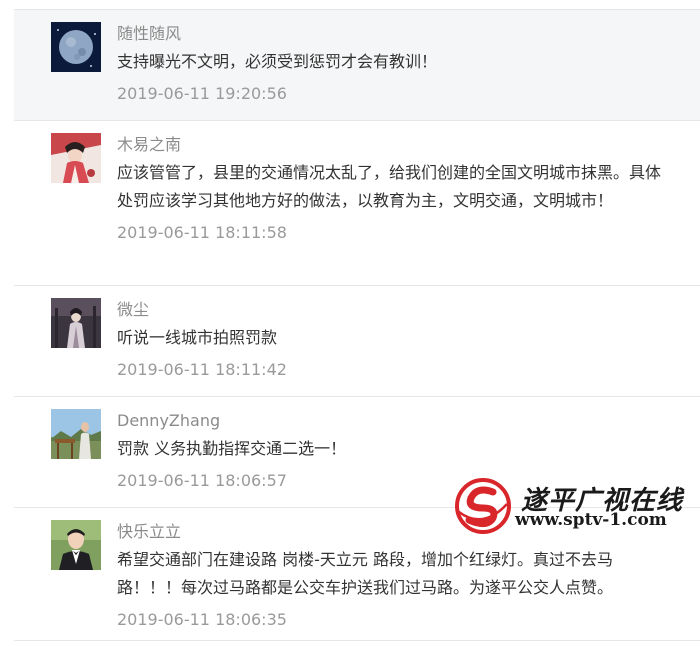  Describe the element at coordinates (393, 421) in the screenshot. I see `comment-username: DennyZhang` at that location.